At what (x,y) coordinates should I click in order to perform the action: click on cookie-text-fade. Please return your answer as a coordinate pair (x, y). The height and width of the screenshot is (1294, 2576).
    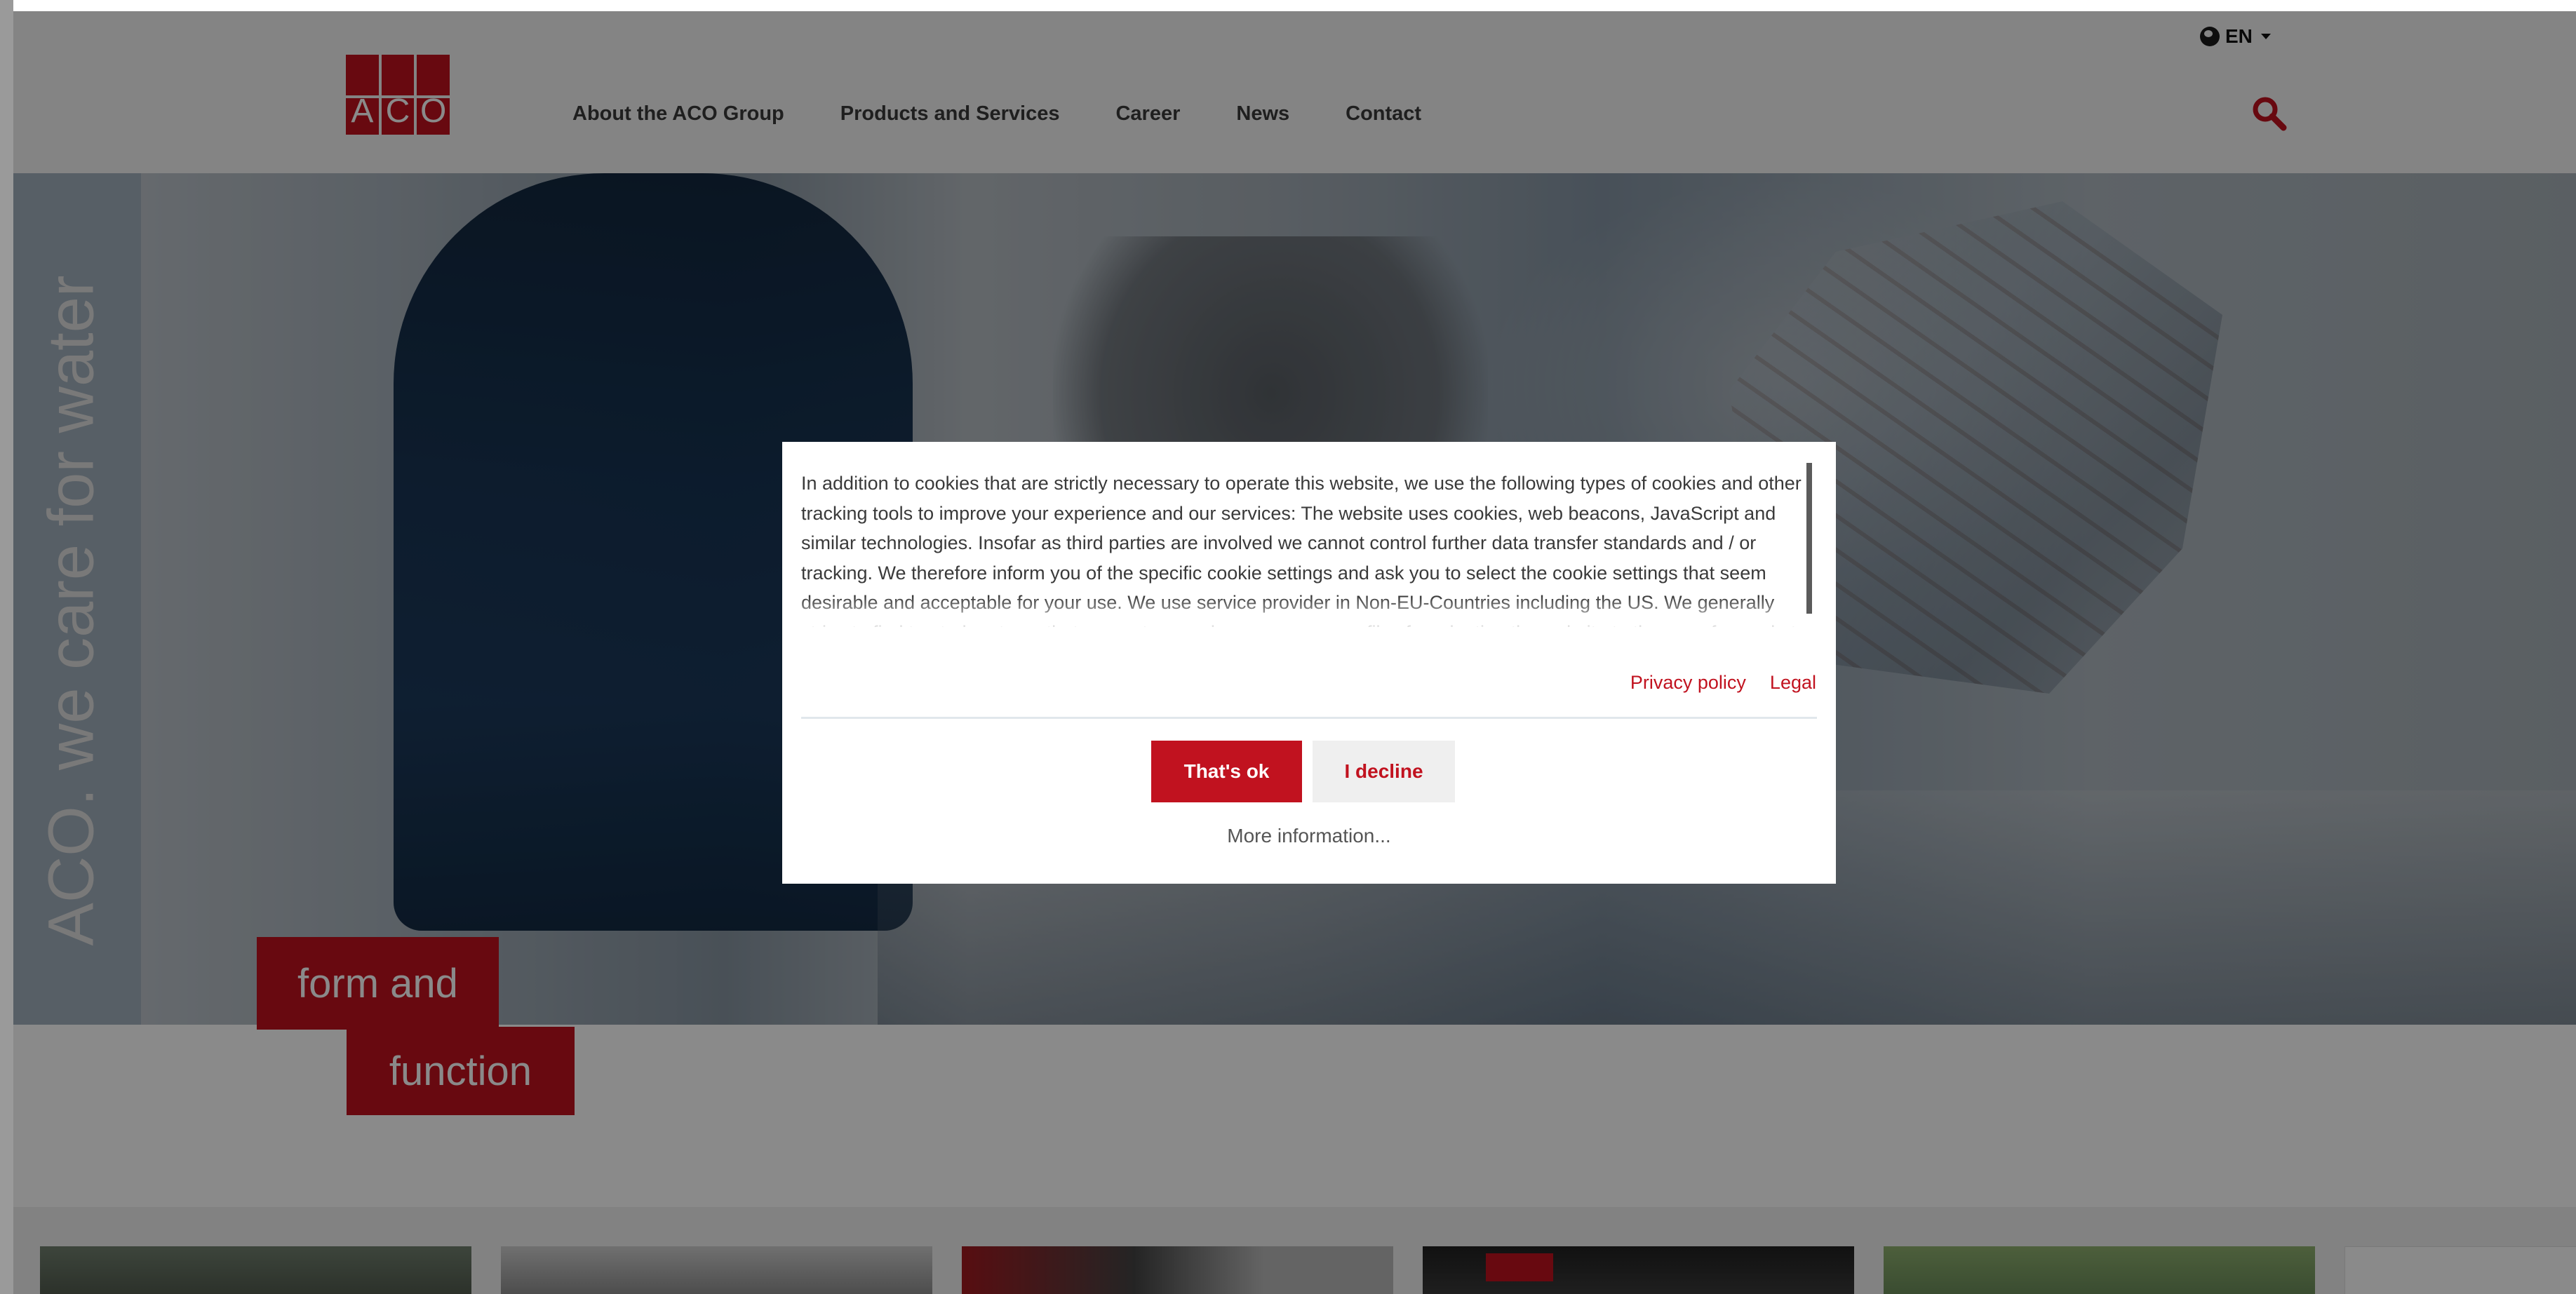
    Looking at the image, I should click on (1305, 612).